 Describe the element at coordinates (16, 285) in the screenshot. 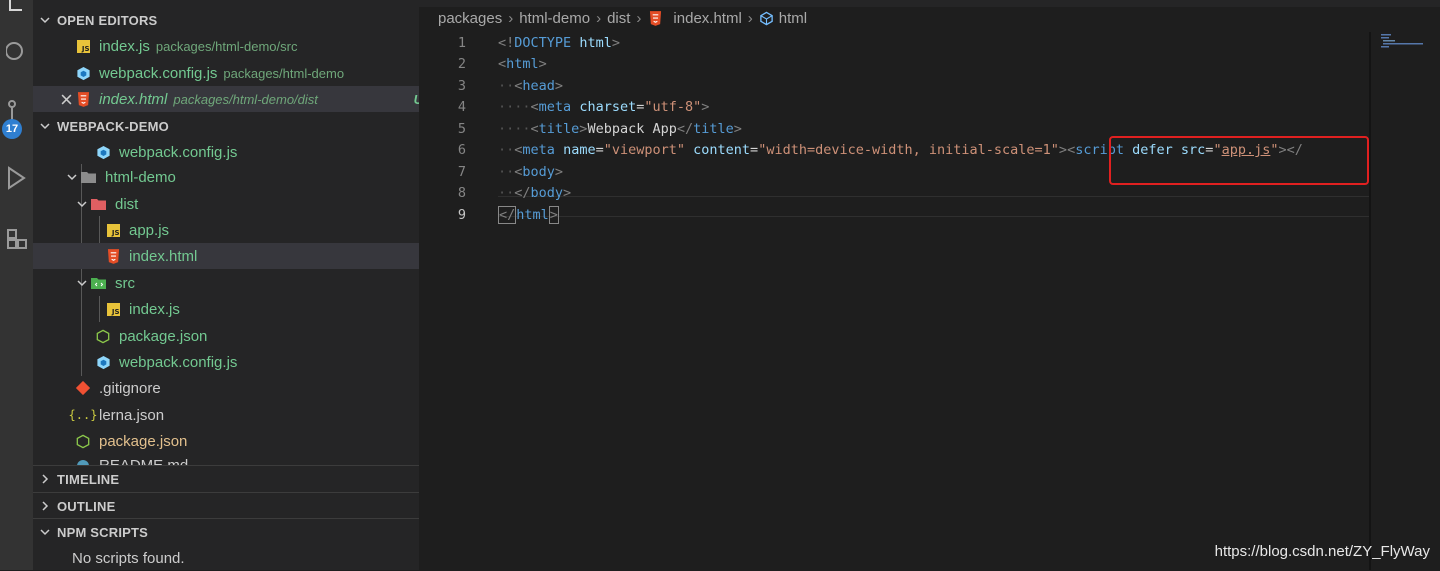

I see `activity-bar: 17` at that location.